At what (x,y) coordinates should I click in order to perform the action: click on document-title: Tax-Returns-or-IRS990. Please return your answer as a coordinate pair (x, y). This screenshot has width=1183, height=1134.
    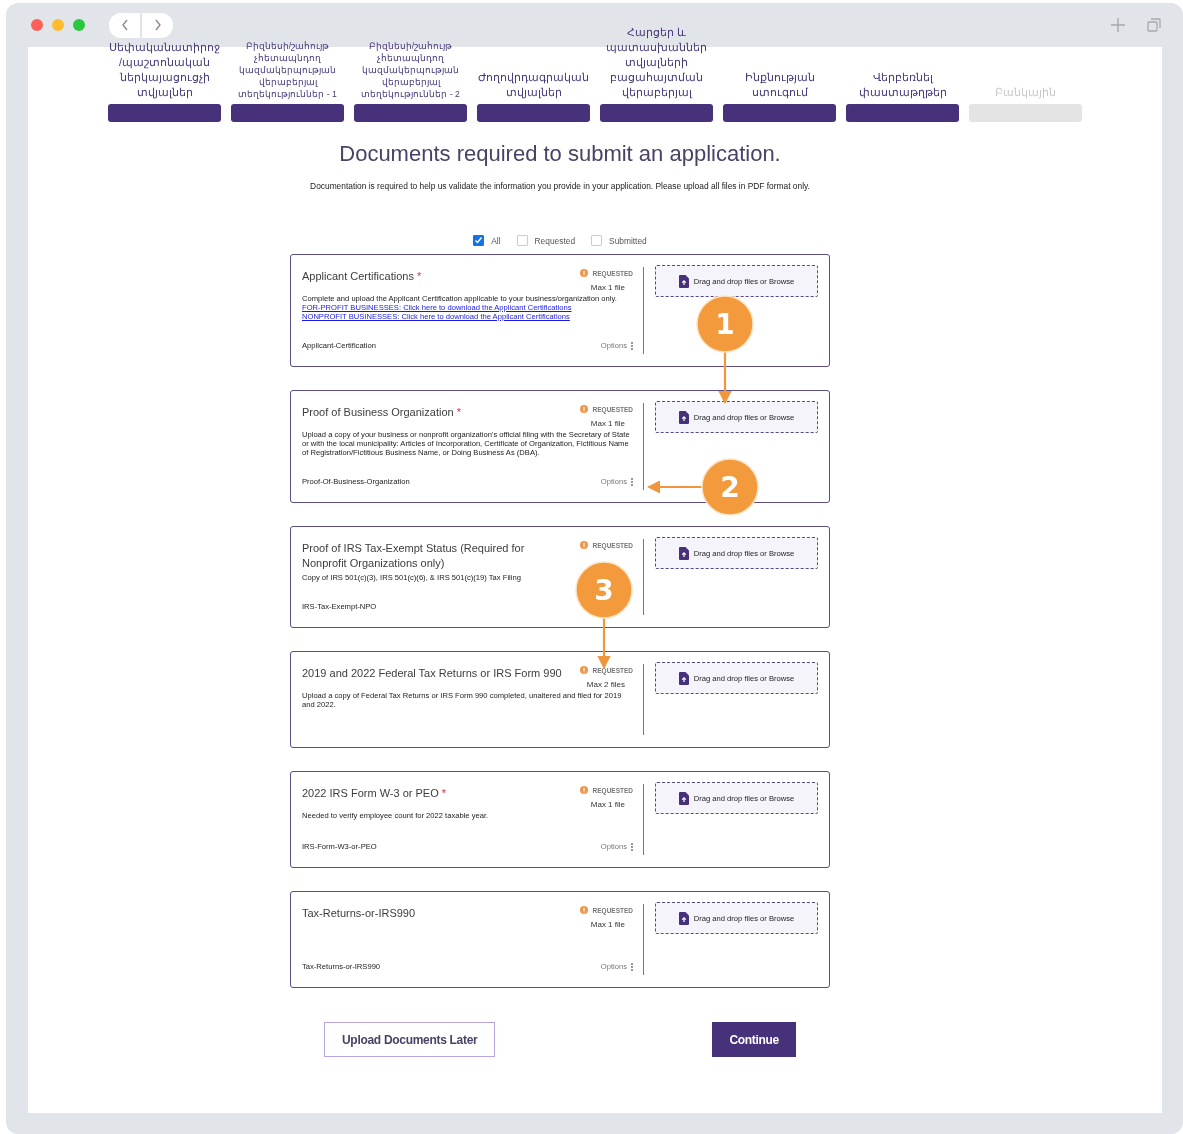
    Looking at the image, I should click on (359, 913).